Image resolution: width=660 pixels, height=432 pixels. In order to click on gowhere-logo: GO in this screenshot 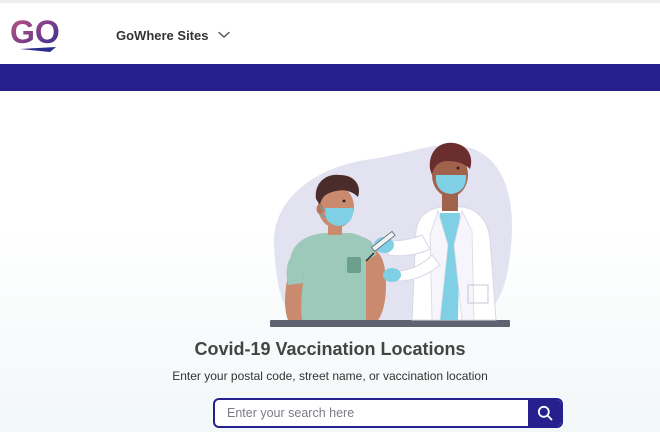, I will do `click(37, 35)`.